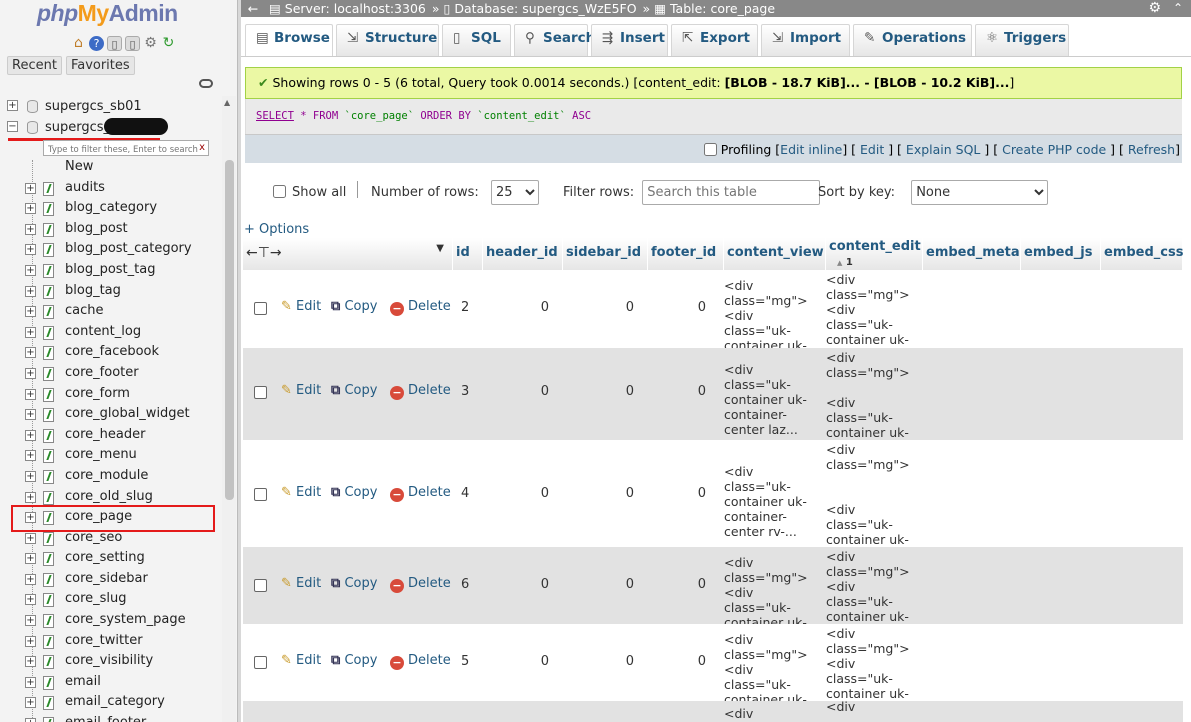 The height and width of the screenshot is (722, 1191). Describe the element at coordinates (125, 702) in the screenshot. I see `table-item-email-category: + email_category` at that location.